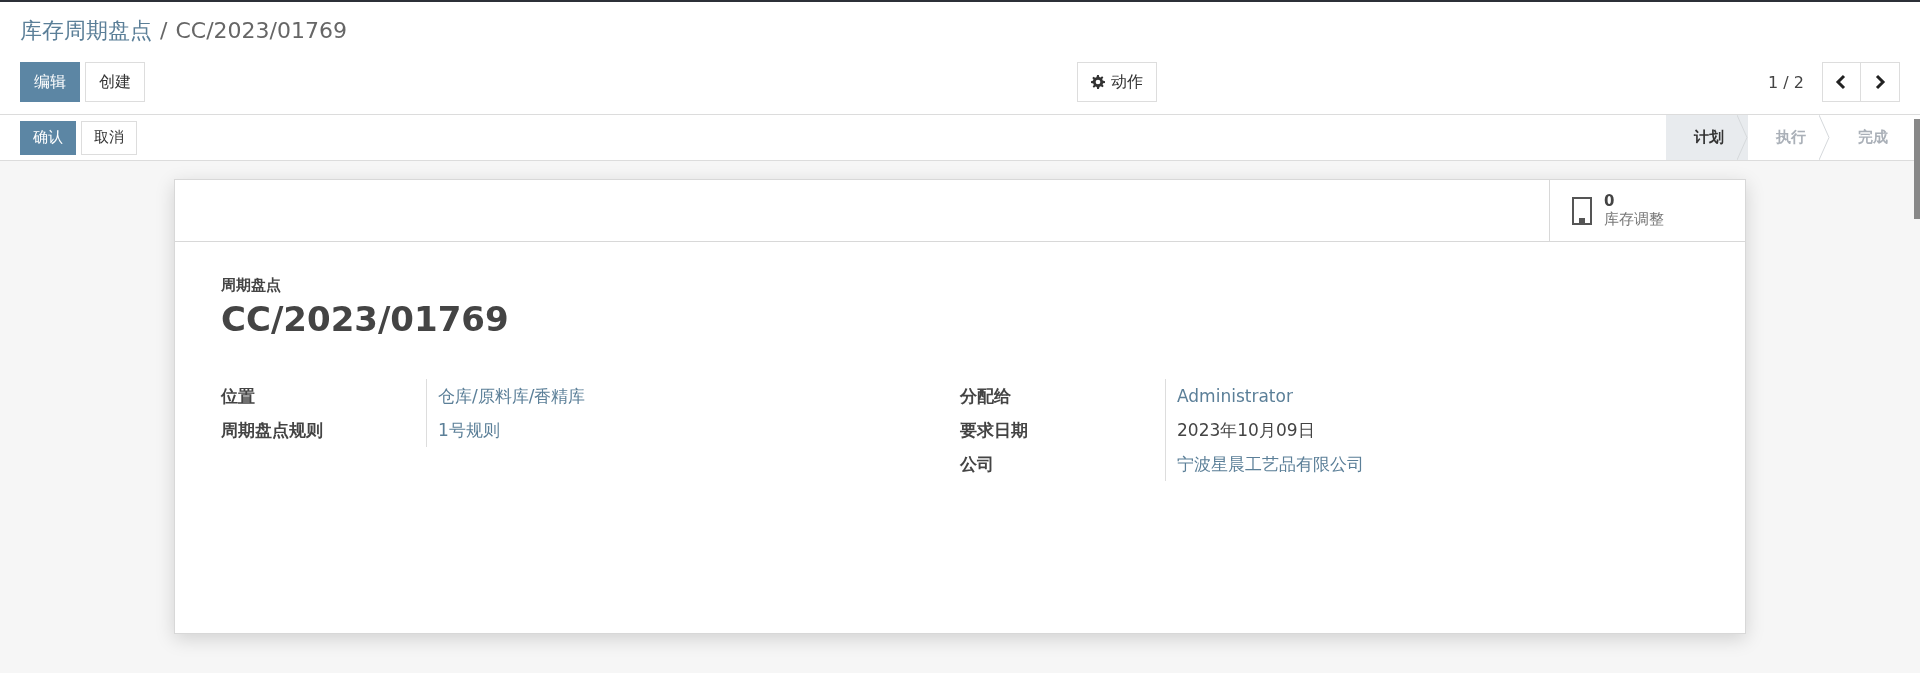 The height and width of the screenshot is (673, 1920). I want to click on gear-icon, so click(1097, 82).